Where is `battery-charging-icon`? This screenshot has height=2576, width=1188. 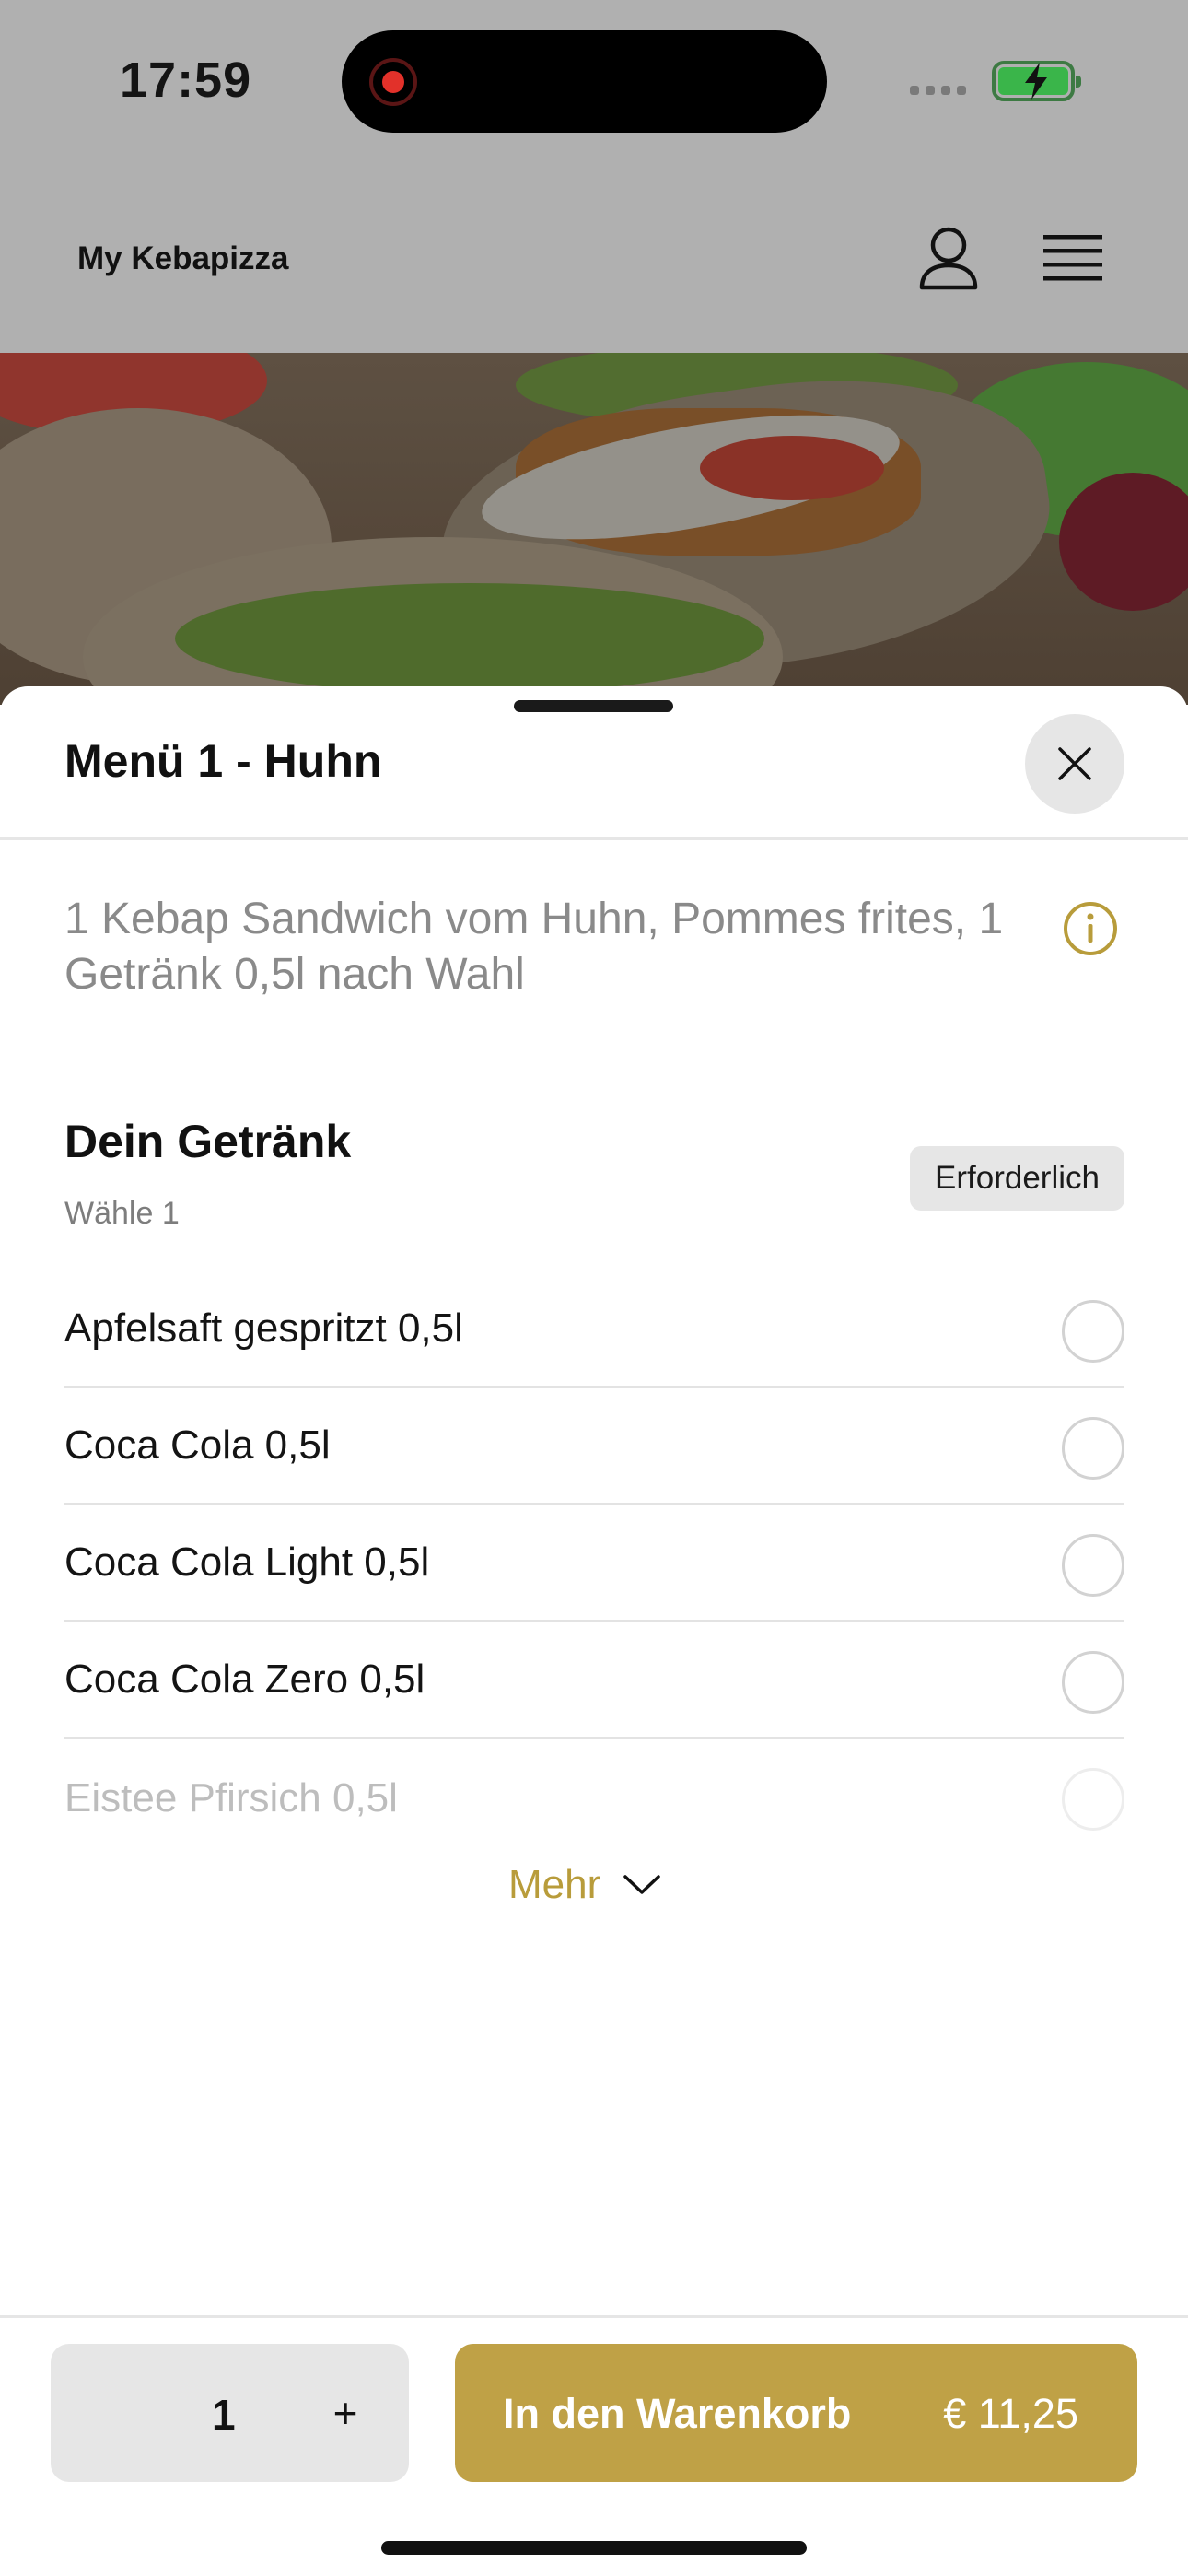
battery-charging-icon is located at coordinates (1036, 81).